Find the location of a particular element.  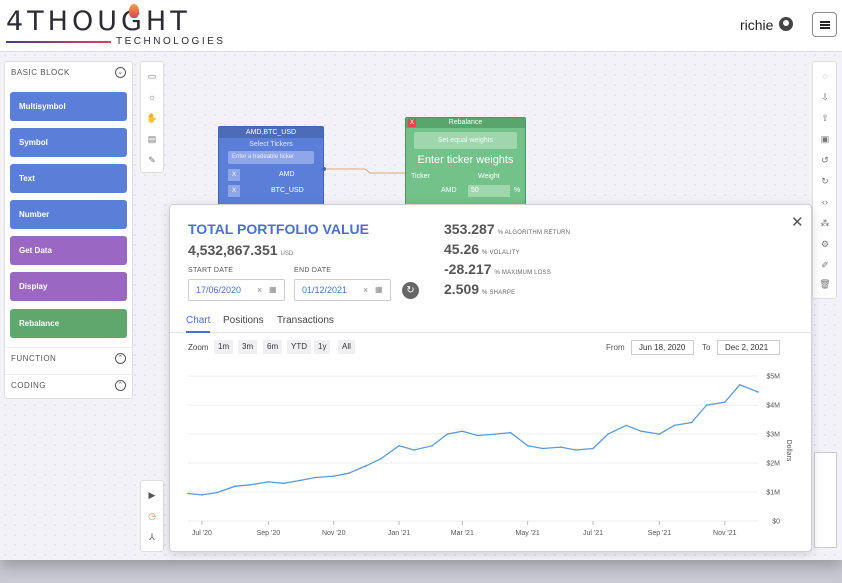

undo-icon: ↺ is located at coordinates (825, 160).